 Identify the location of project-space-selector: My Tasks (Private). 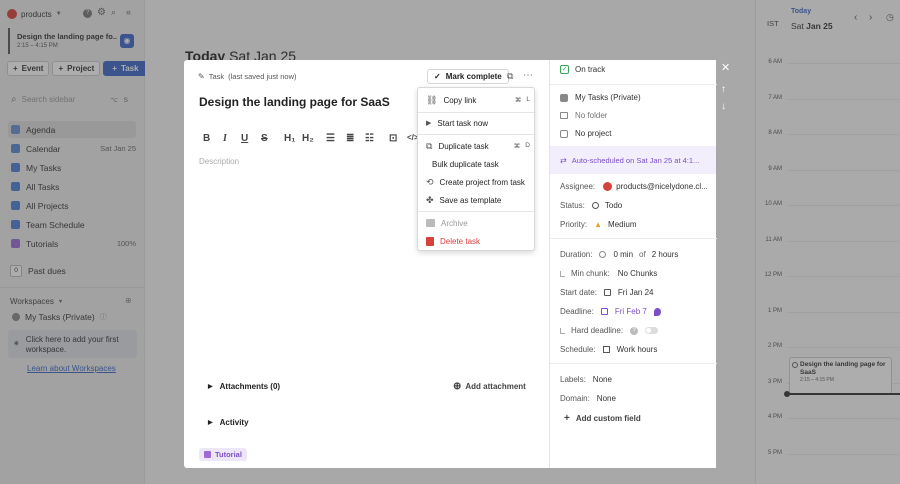
(600, 97).